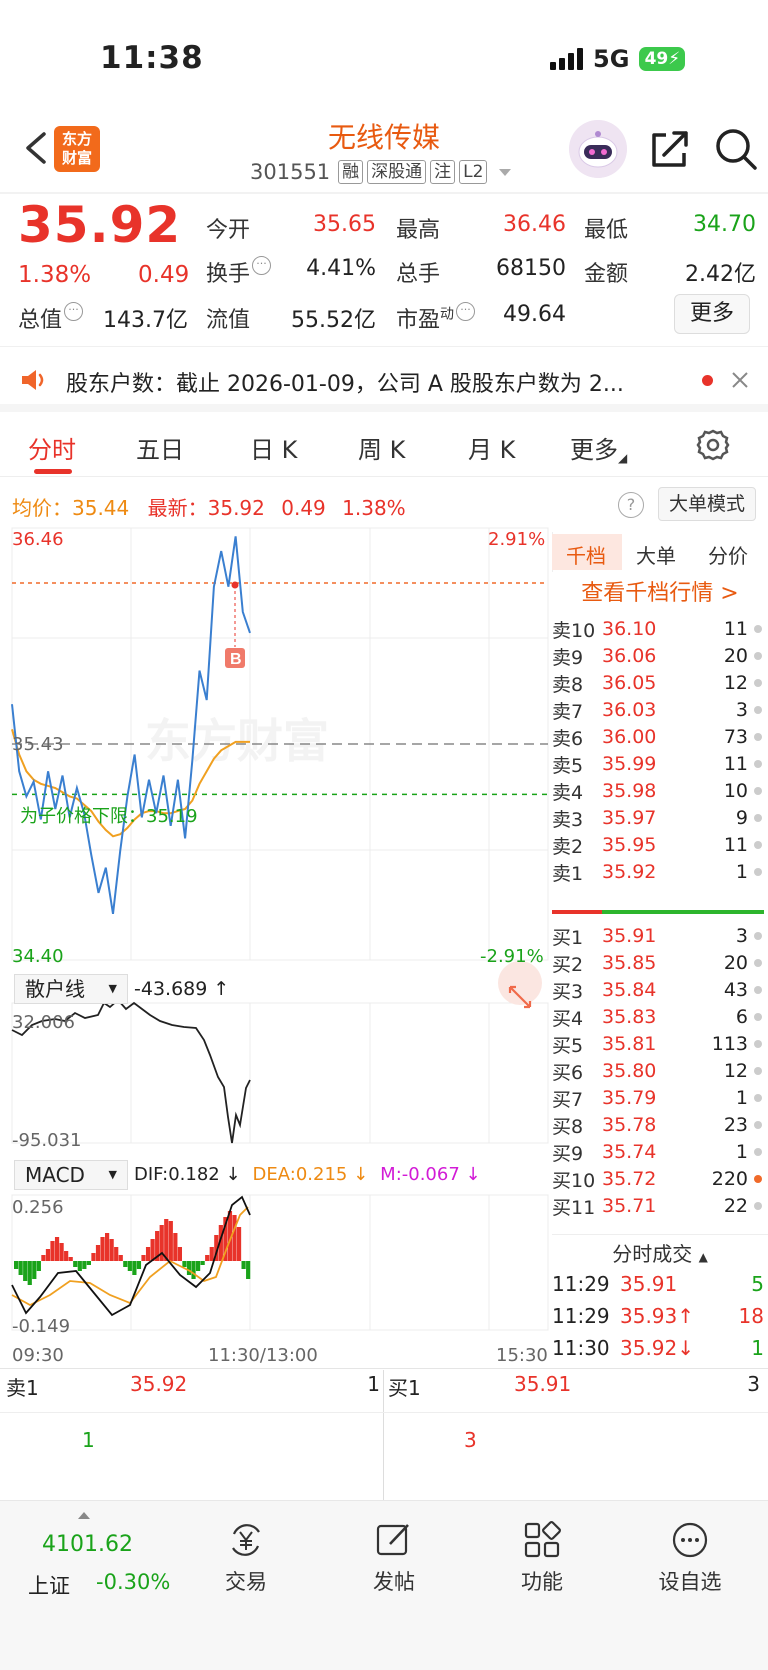 The height and width of the screenshot is (1670, 768). Describe the element at coordinates (133, 1582) in the screenshot. I see `index-change: -0.30%` at that location.